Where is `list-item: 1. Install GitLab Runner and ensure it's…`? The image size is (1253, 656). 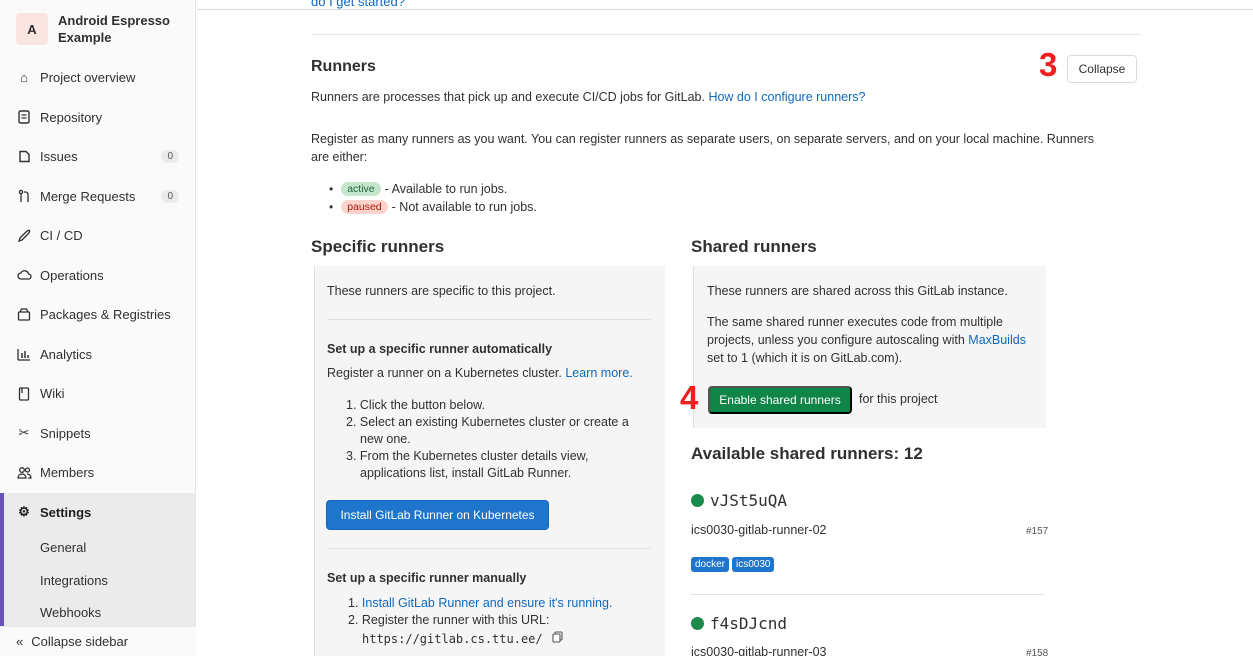
list-item: 1. Install GitLab Runner and ensure it's… is located at coordinates (480, 603).